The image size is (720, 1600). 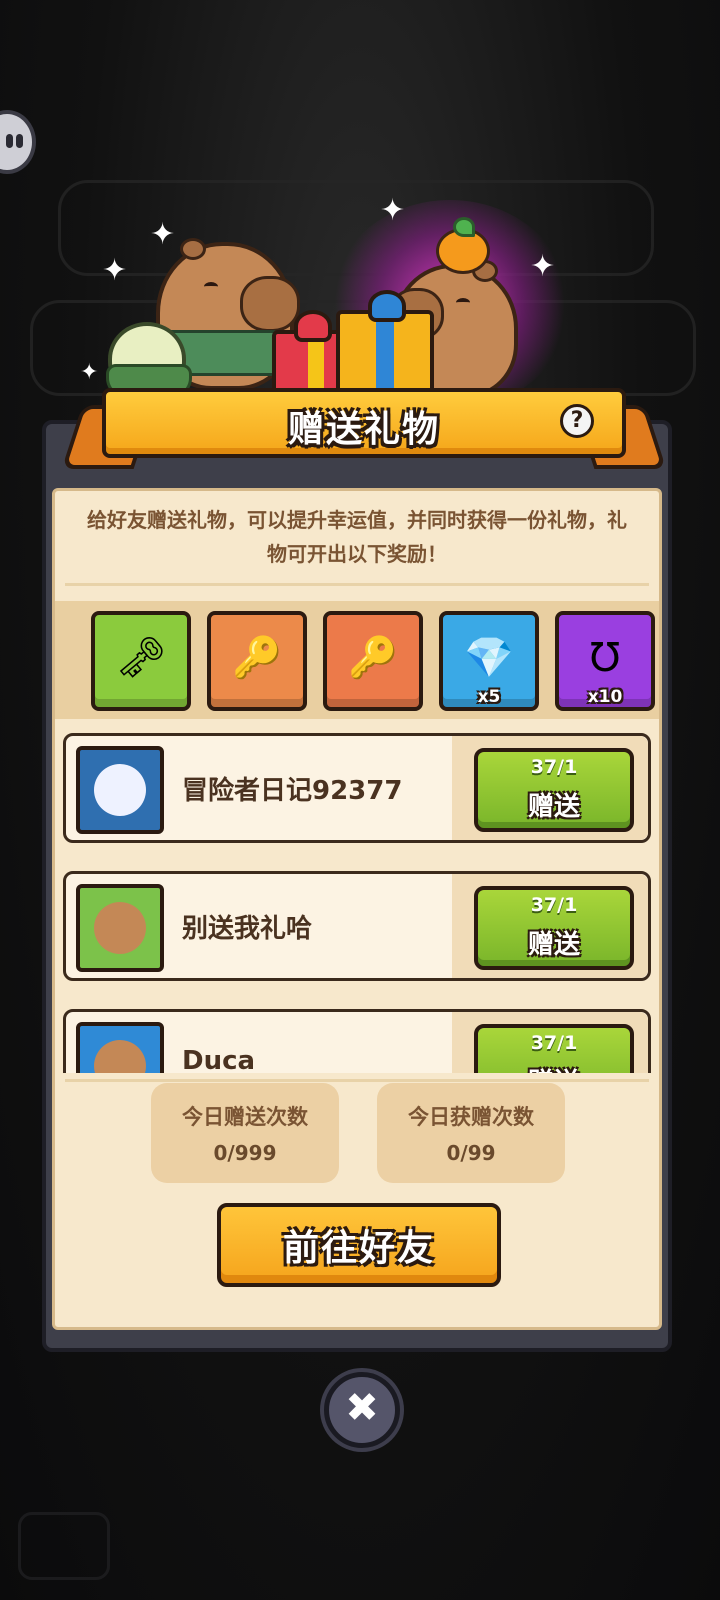 I want to click on reward-quantity: x5, so click(x=489, y=697).